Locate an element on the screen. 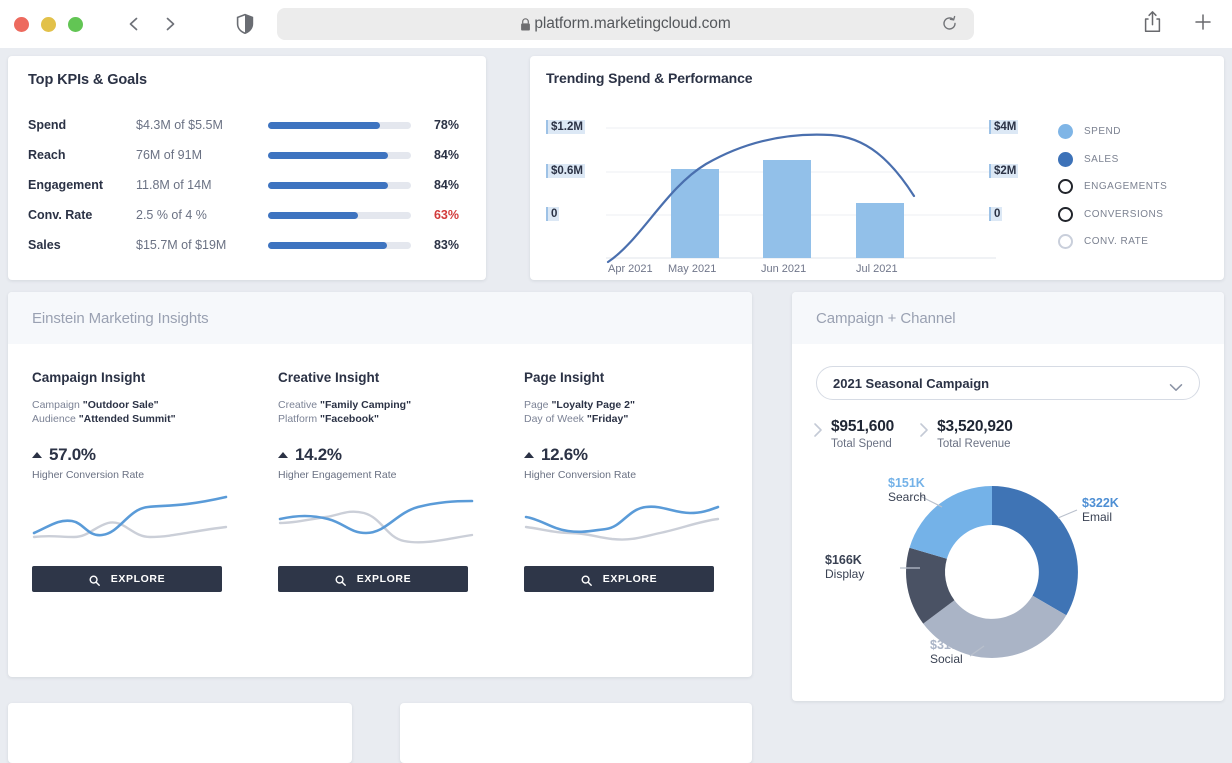 Image resolution: width=1232 pixels, height=763 pixels. donut-label-search: $151K Search is located at coordinates (907, 490).